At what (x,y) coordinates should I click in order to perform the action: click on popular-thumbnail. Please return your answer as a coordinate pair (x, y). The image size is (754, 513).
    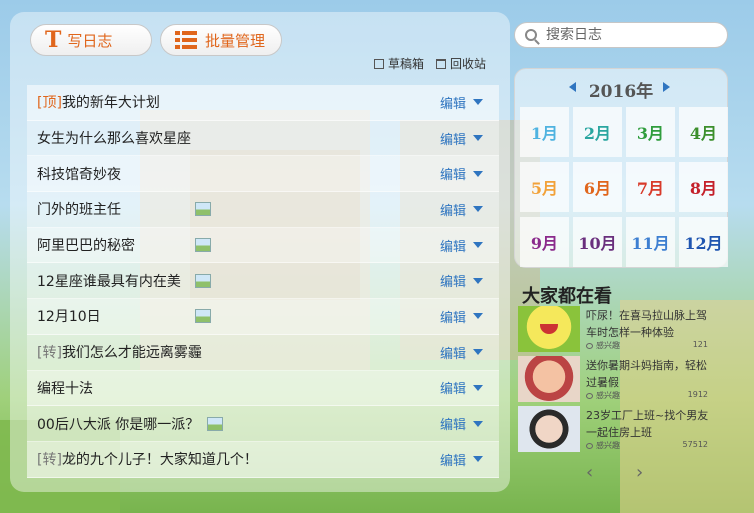
    Looking at the image, I should click on (549, 329).